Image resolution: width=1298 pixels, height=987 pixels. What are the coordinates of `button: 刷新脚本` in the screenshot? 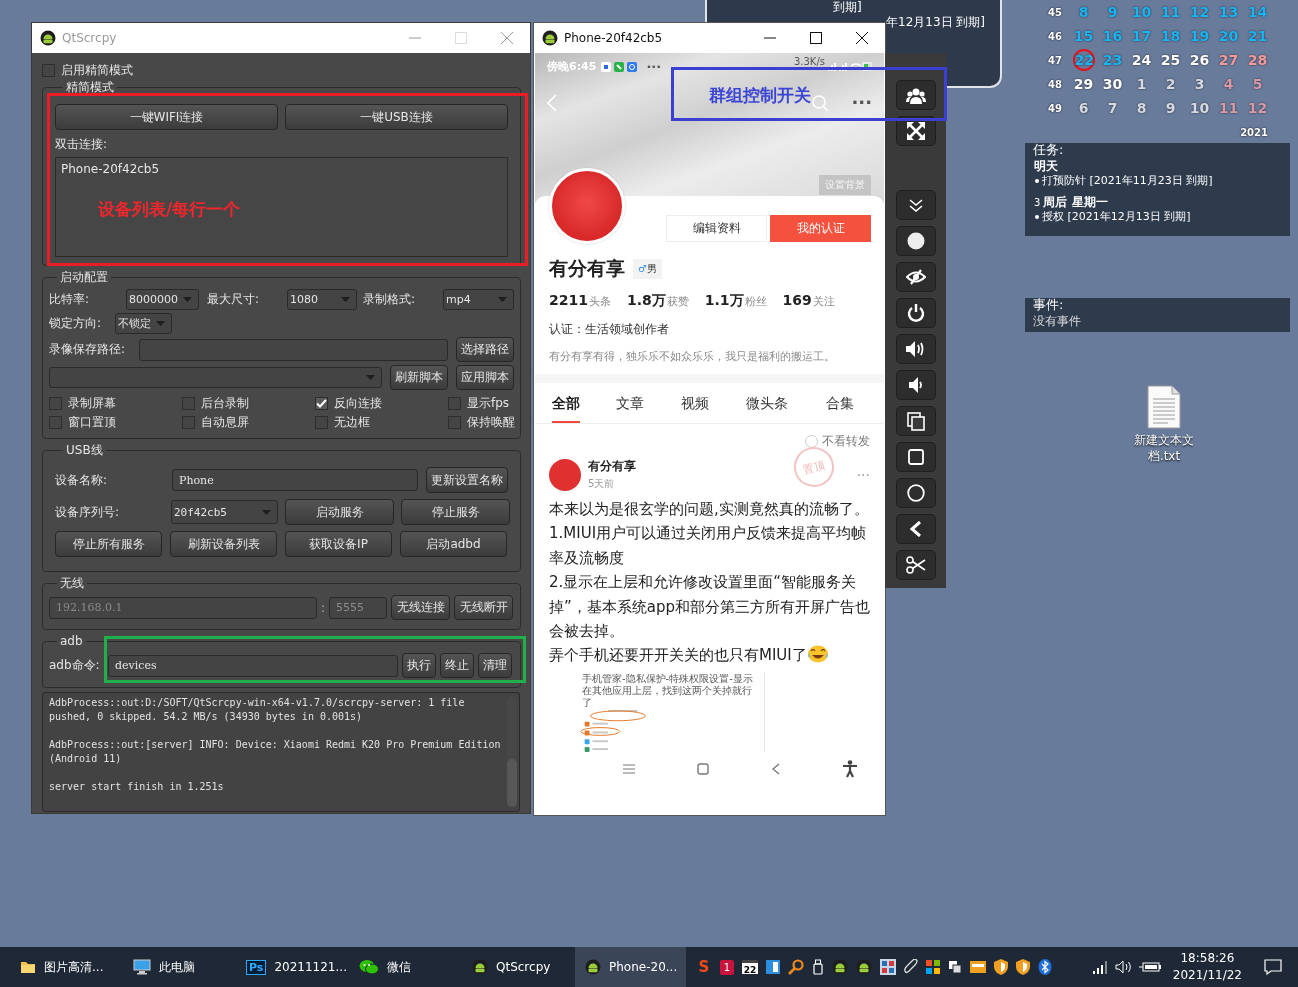 It's located at (419, 377).